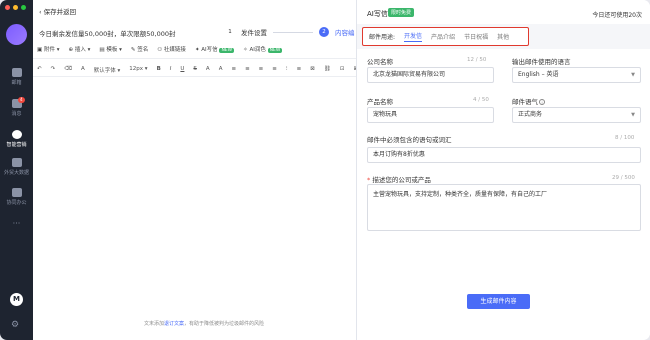 The width and height of the screenshot is (650, 340). Describe the element at coordinates (194, 58) in the screenshot. I see `divider` at that location.